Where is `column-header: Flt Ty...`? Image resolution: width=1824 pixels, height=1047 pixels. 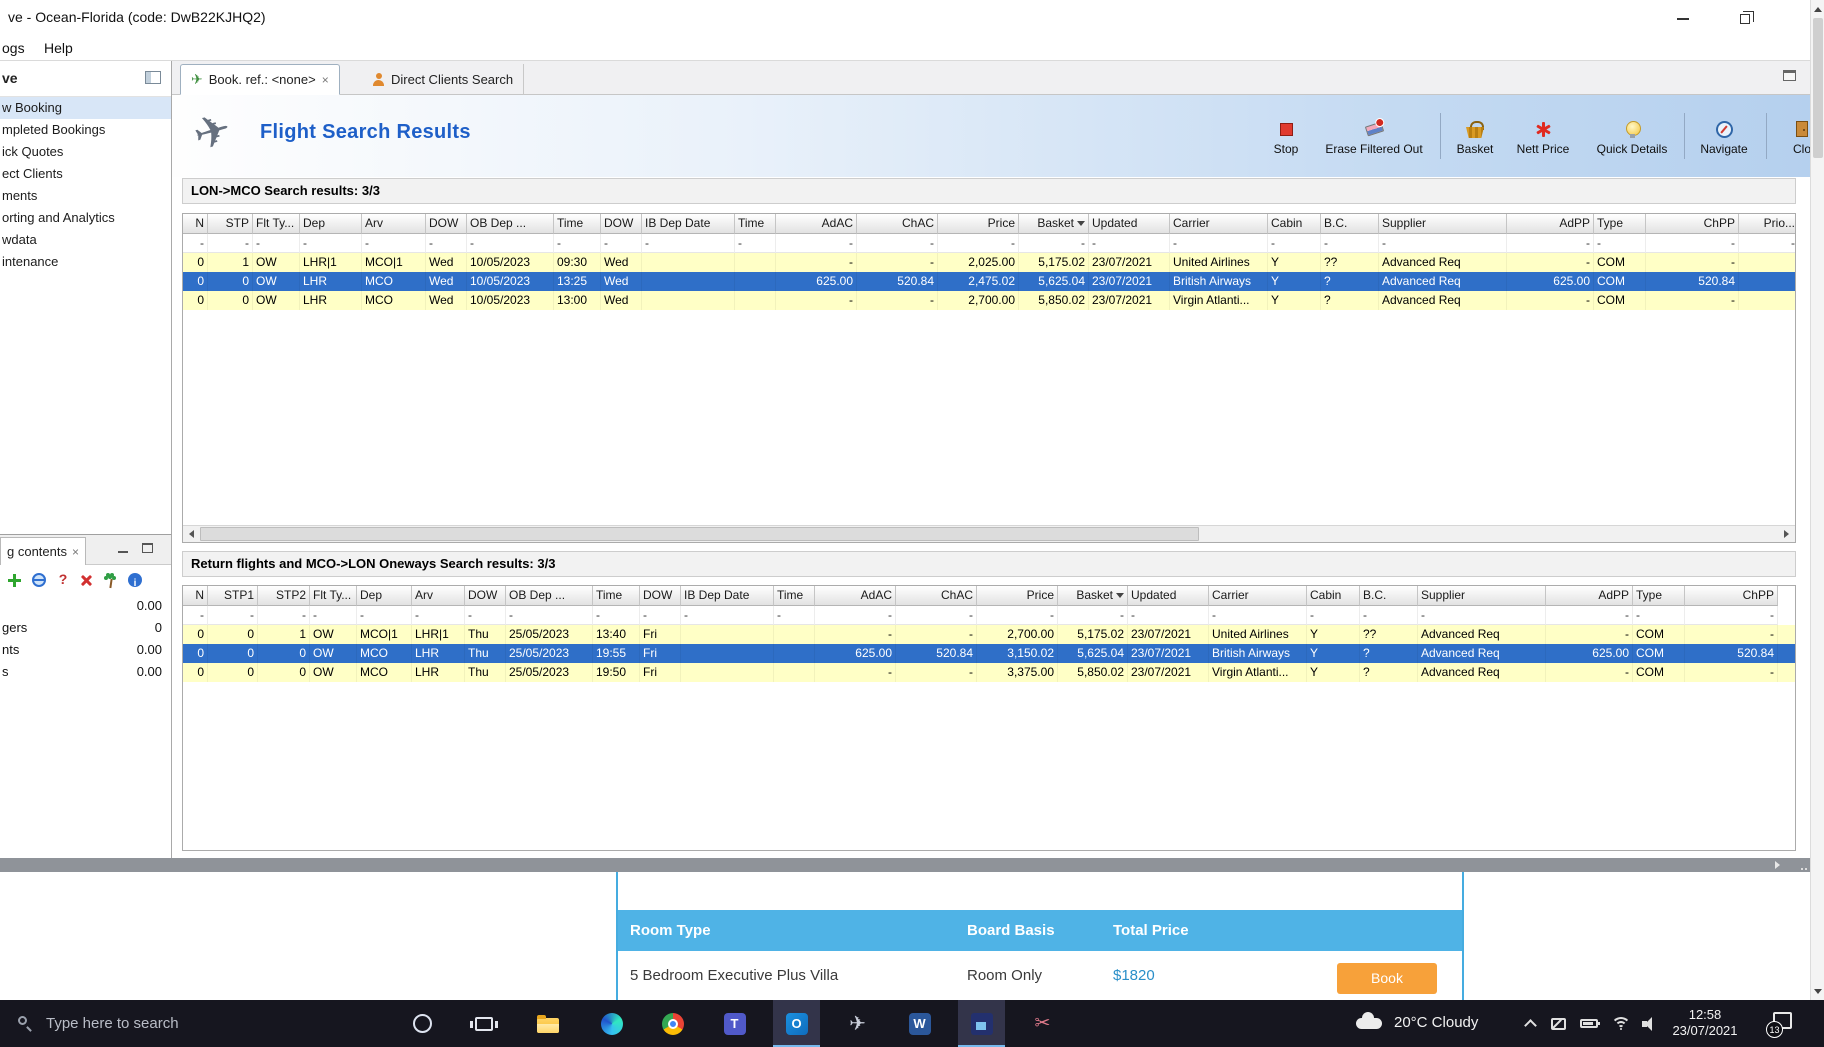 column-header: Flt Ty... is located at coordinates (333, 596).